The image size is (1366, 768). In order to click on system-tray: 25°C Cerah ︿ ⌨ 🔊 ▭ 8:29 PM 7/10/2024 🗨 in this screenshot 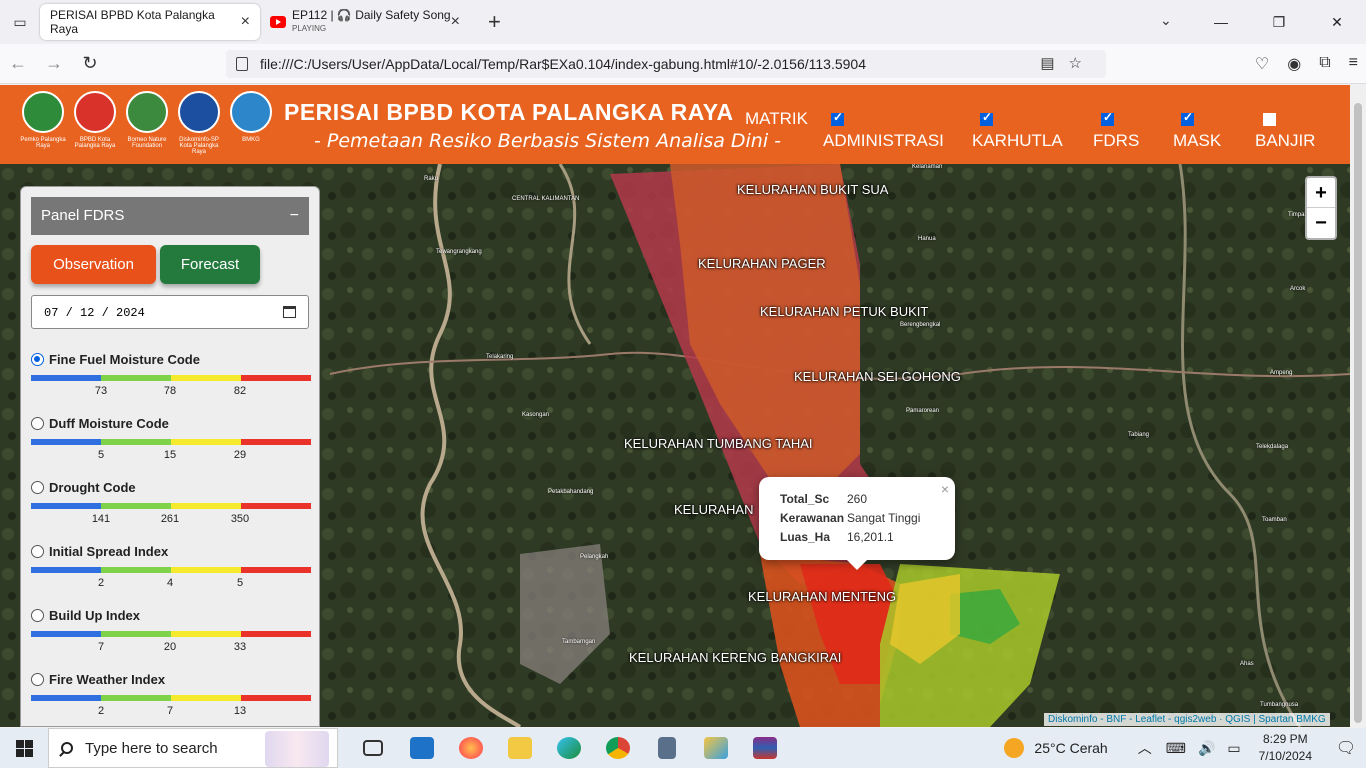, I will do `click(1185, 748)`.